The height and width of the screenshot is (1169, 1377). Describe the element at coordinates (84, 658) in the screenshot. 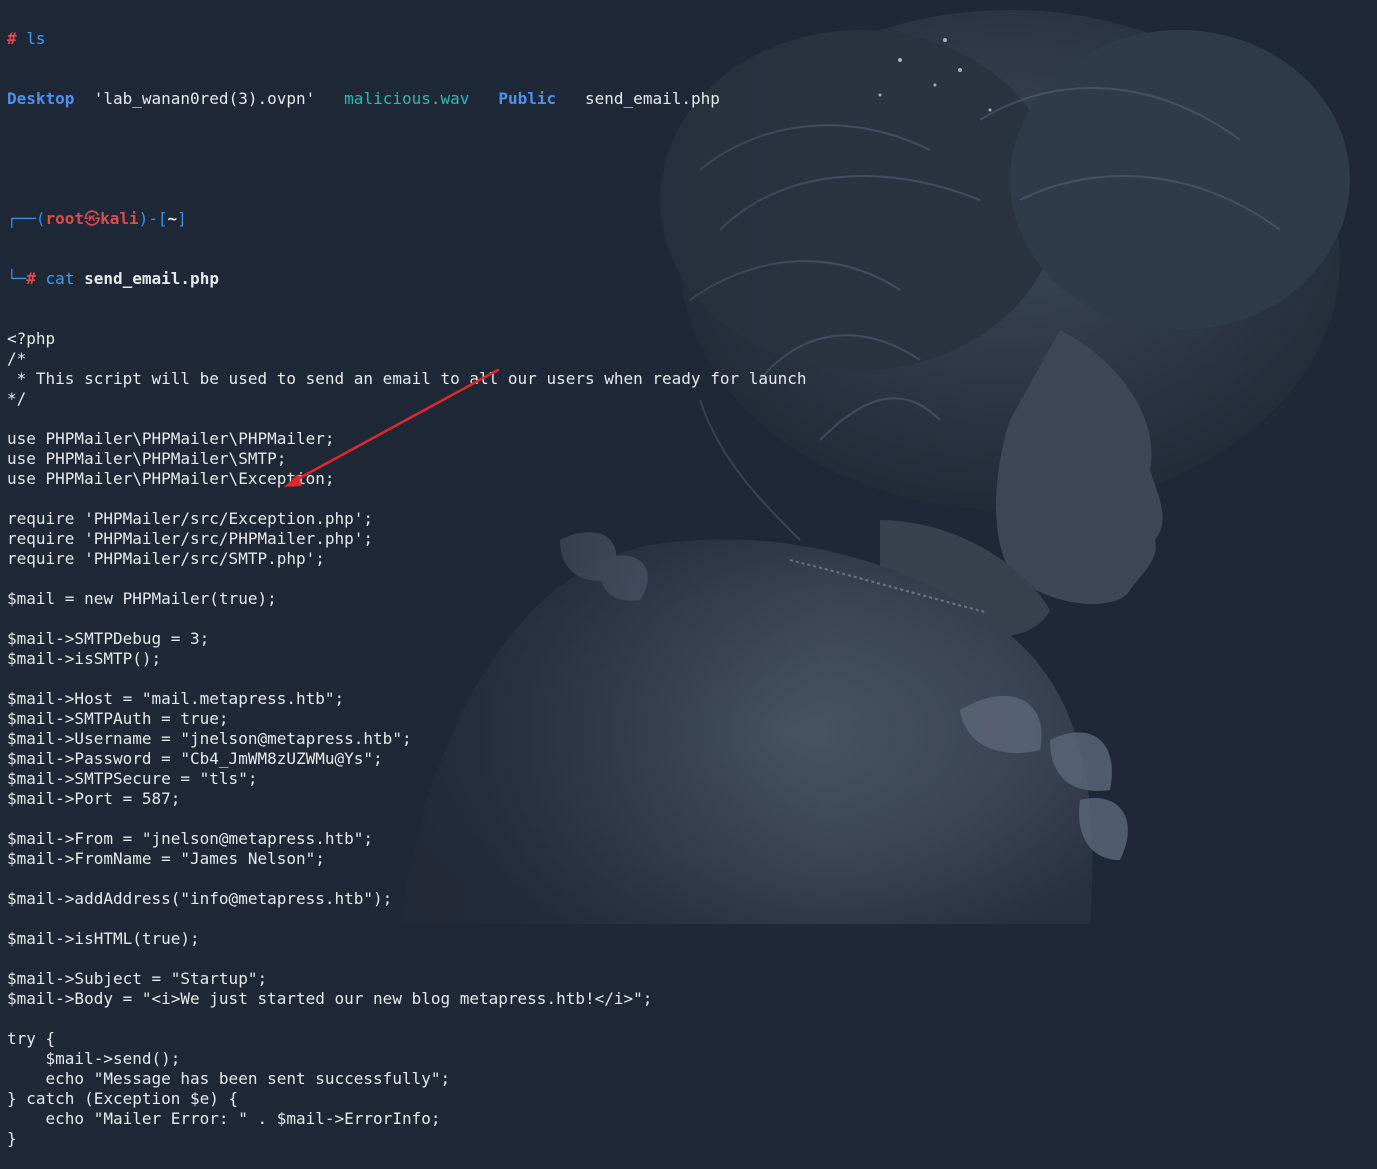

I see `file-line: $mail->isSMTP();` at that location.